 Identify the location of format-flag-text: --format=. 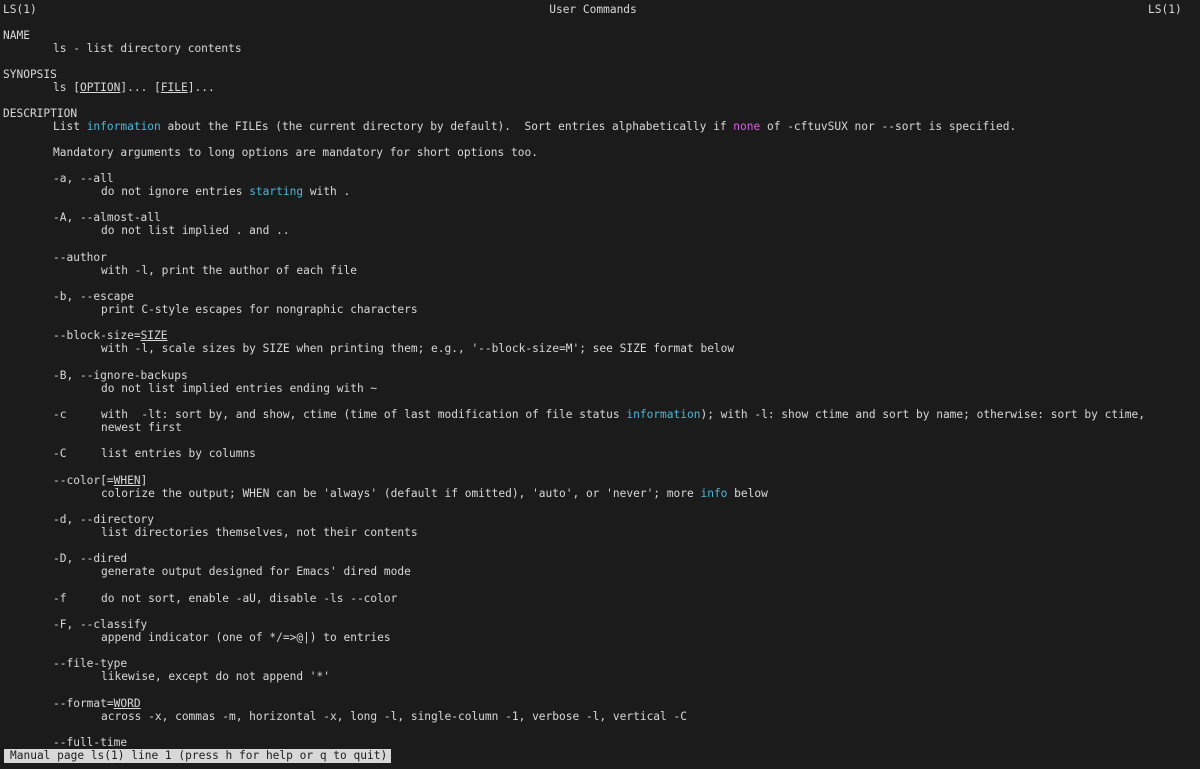
(83, 703).